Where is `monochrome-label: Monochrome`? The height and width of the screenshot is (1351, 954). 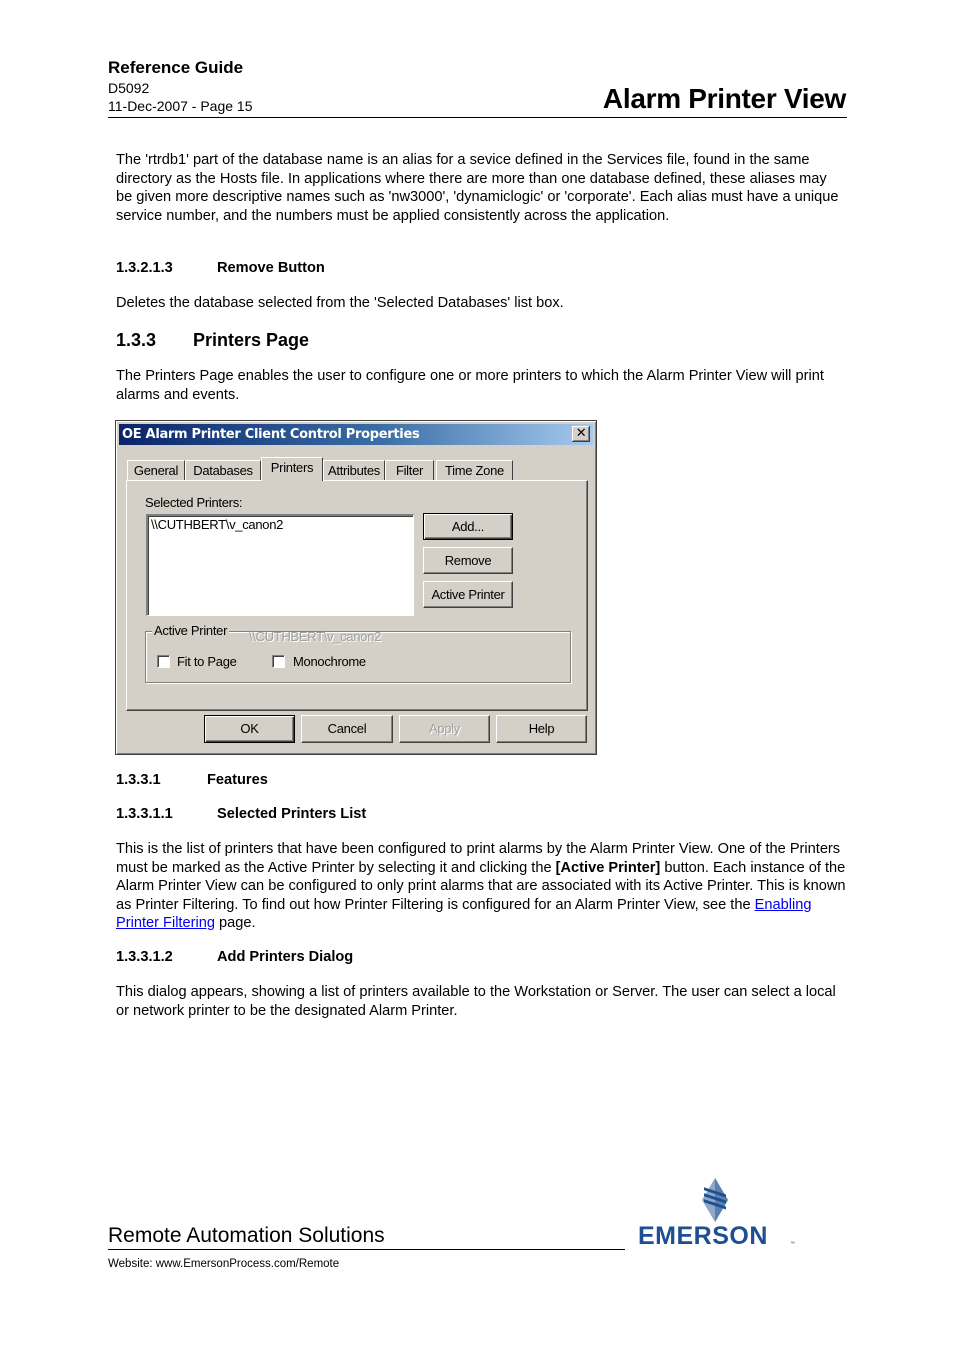
monochrome-label: Monochrome is located at coordinates (329, 661).